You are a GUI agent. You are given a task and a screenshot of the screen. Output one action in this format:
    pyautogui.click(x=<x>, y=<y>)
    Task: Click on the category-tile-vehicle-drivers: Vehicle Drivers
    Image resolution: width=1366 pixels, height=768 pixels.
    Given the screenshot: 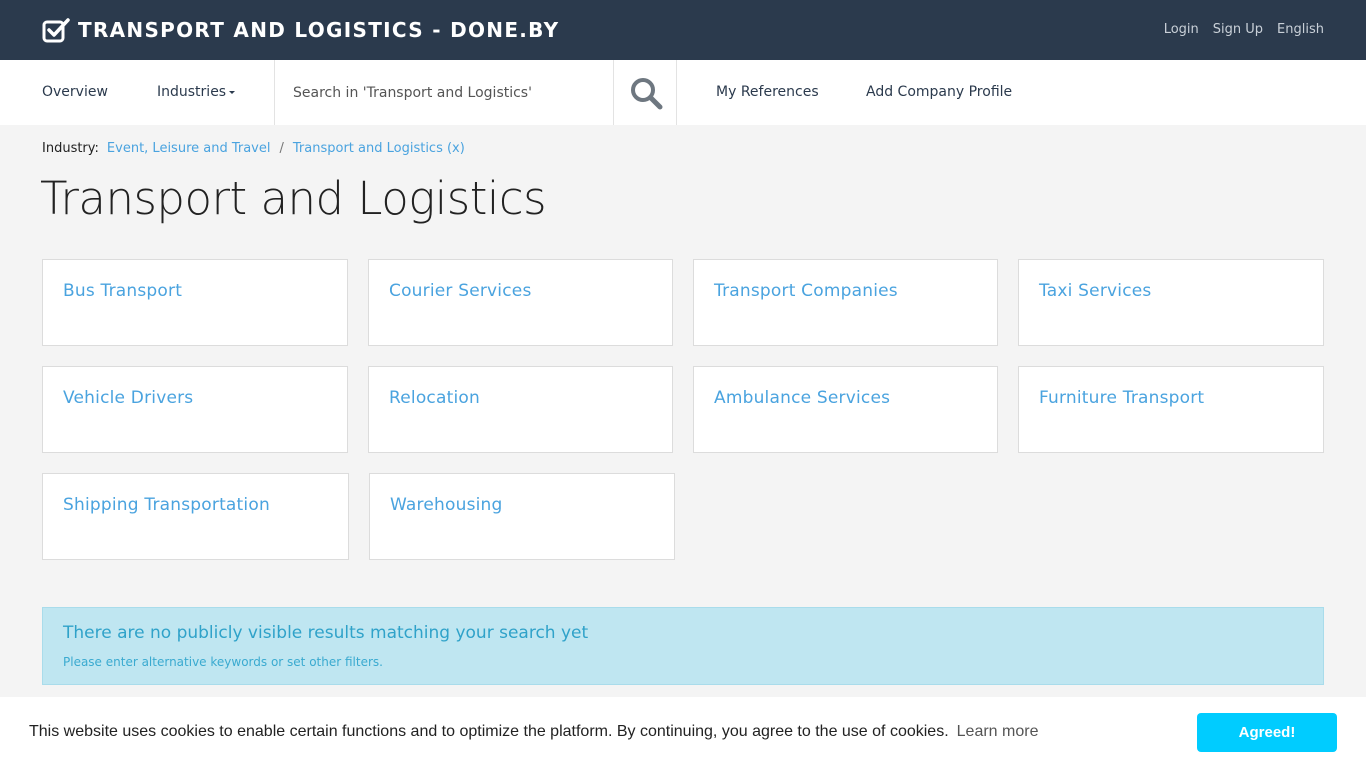 What is the action you would take?
    pyautogui.click(x=195, y=409)
    